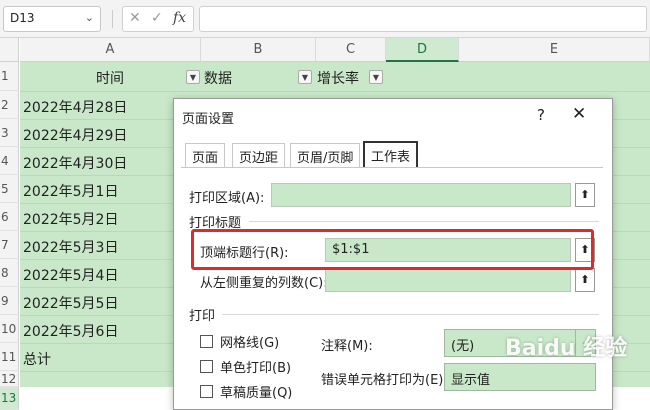  Describe the element at coordinates (541, 115) in the screenshot. I see `help-icon: ?` at that location.